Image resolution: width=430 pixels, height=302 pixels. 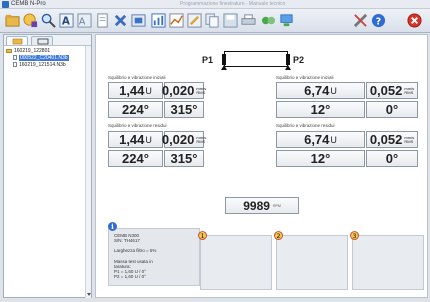 I want to click on copy-button, so click(x=212, y=20).